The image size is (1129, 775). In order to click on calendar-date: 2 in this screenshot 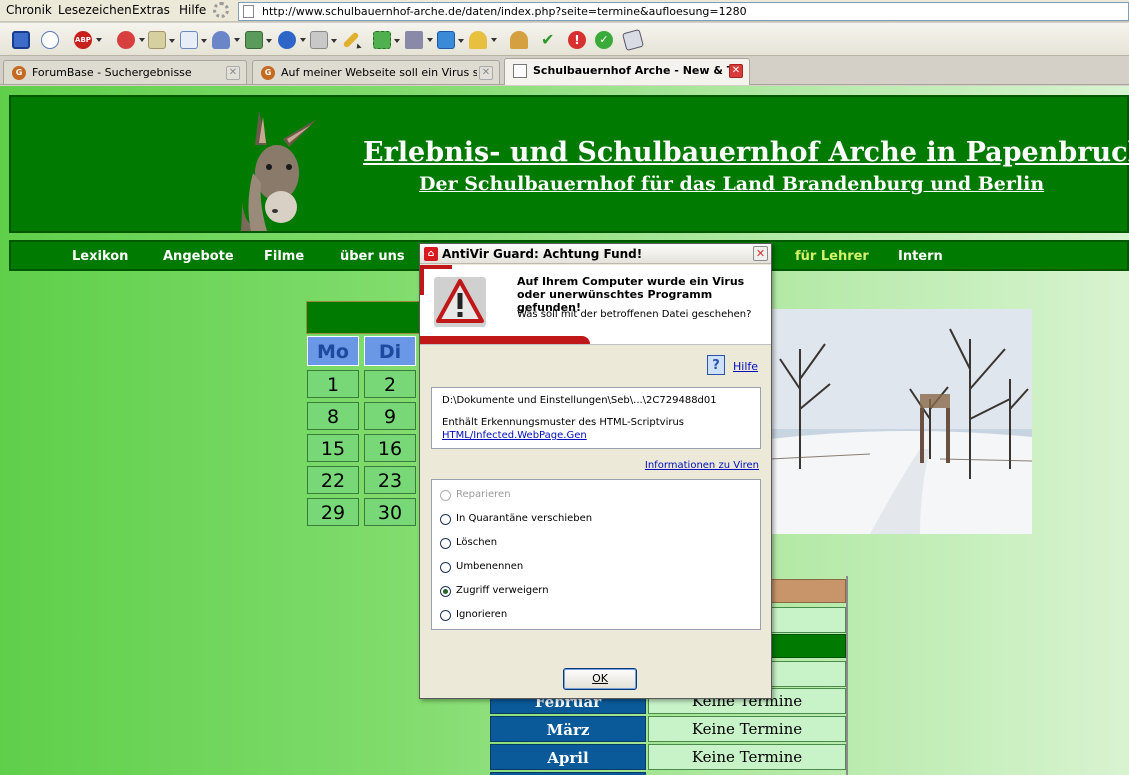, I will do `click(390, 384)`.